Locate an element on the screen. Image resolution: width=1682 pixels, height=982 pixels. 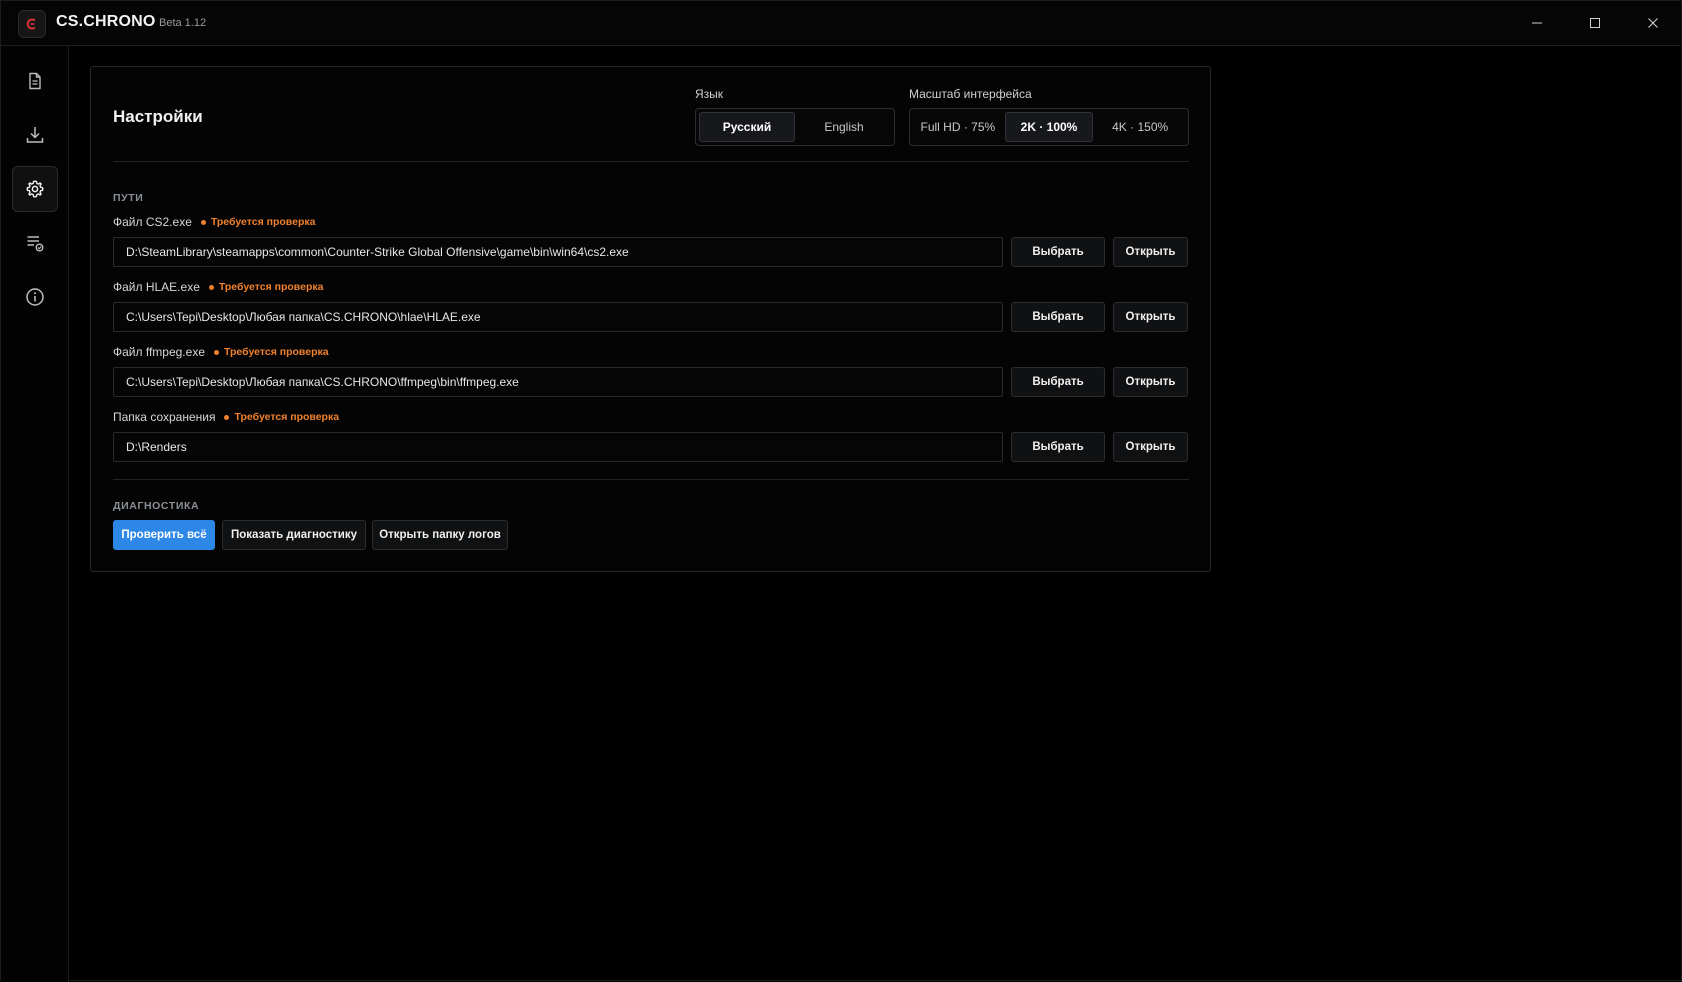
document-icon is located at coordinates (35, 81).